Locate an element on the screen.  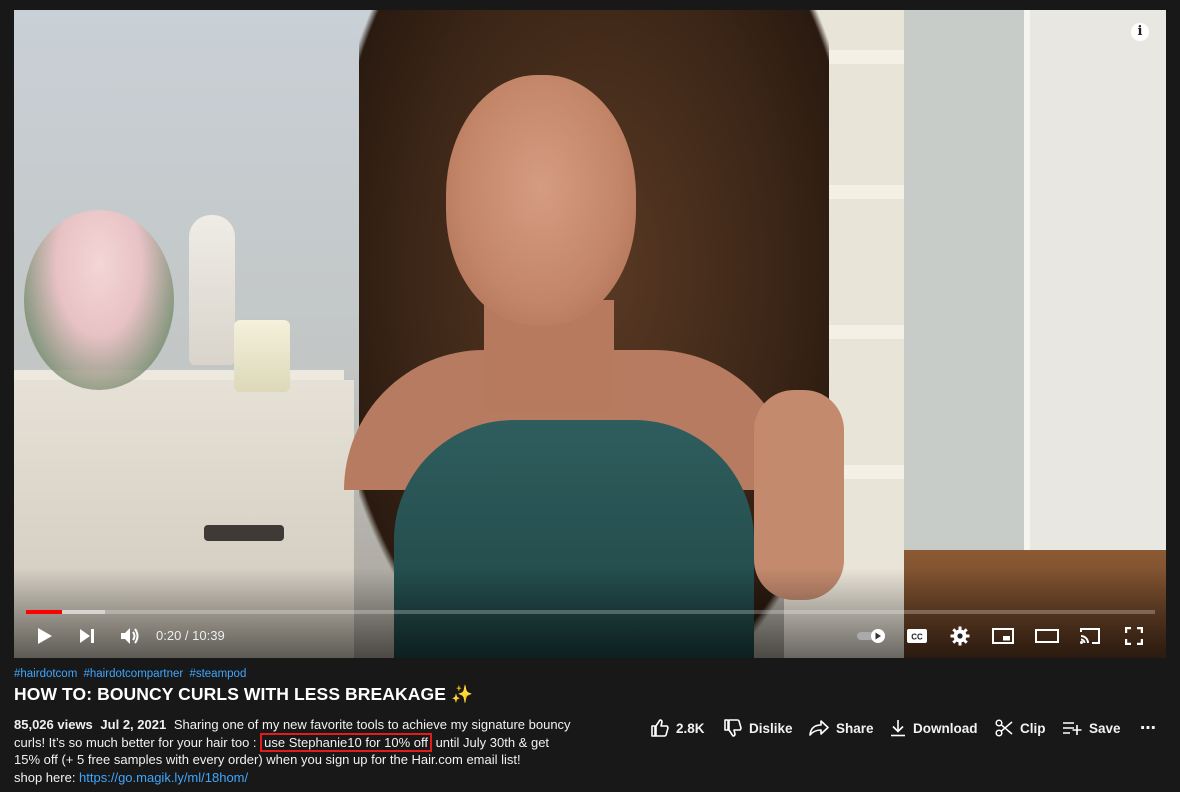
dislike-button: Dislike is located at coordinates (758, 728).